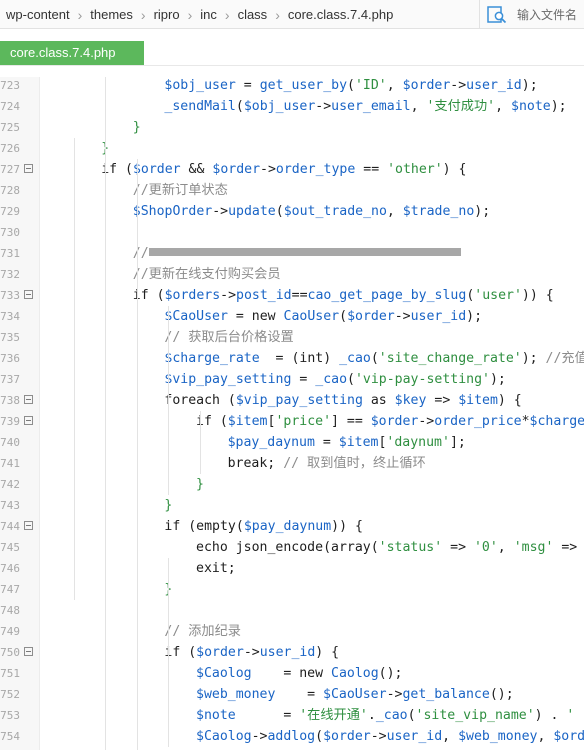 The width and height of the screenshot is (584, 750). I want to click on code-text: break; // 取到值时，终止循环, so click(327, 463).